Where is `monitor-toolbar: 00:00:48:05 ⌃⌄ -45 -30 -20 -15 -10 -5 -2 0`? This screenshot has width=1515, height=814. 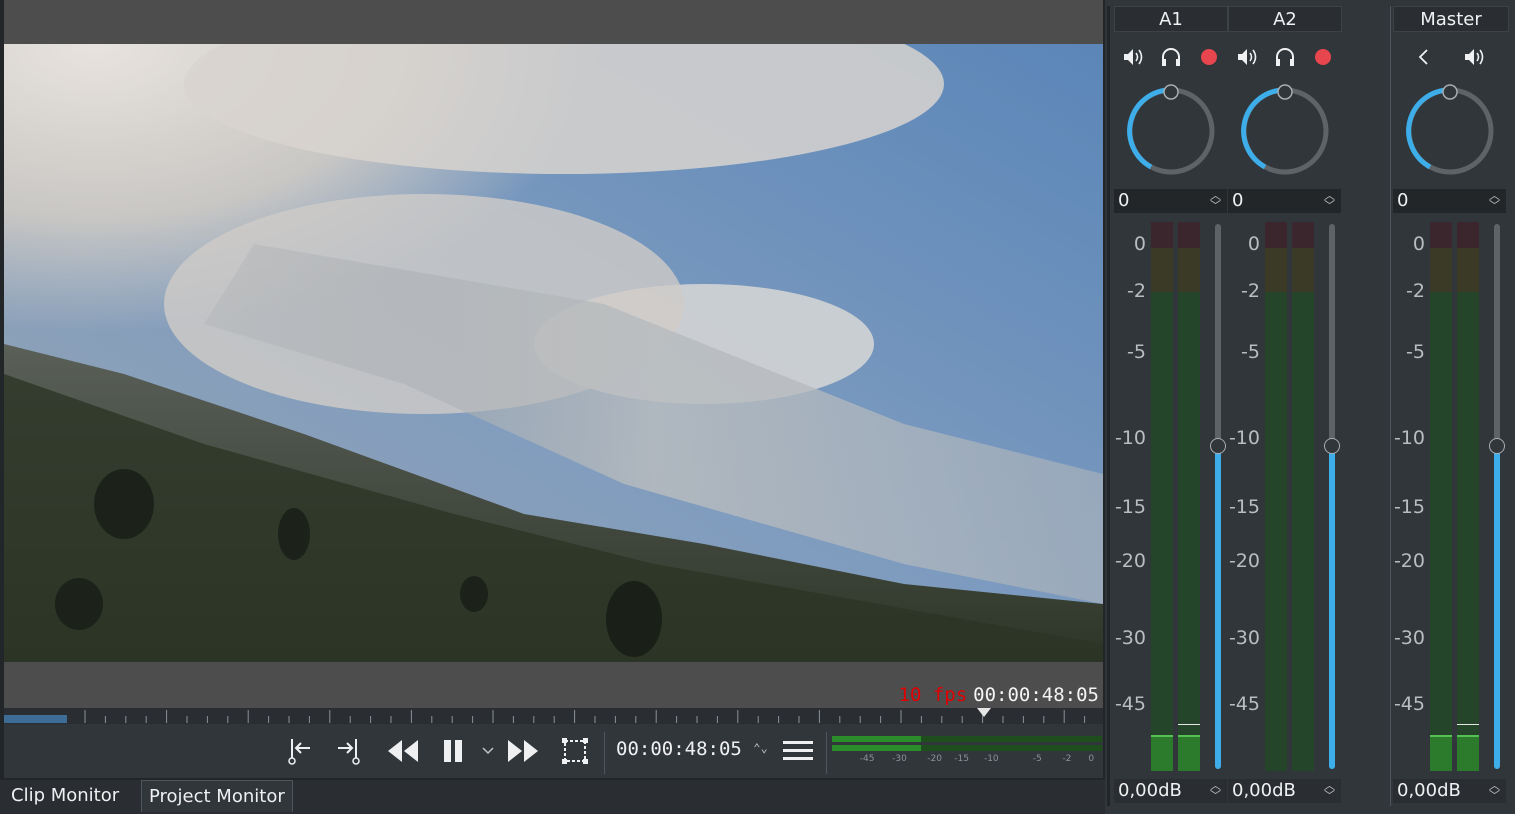 monitor-toolbar: 00:00:48:05 ⌃⌄ -45 -30 -20 -15 -10 -5 -2 0 is located at coordinates (553, 751).